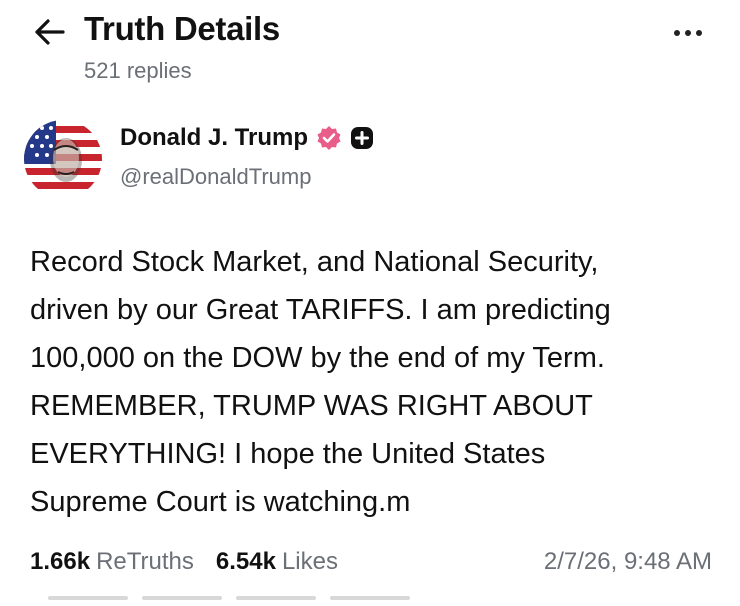 The width and height of the screenshot is (740, 606). What do you see at coordinates (362, 138) in the screenshot?
I see `plus-badge-icon` at bounding box center [362, 138].